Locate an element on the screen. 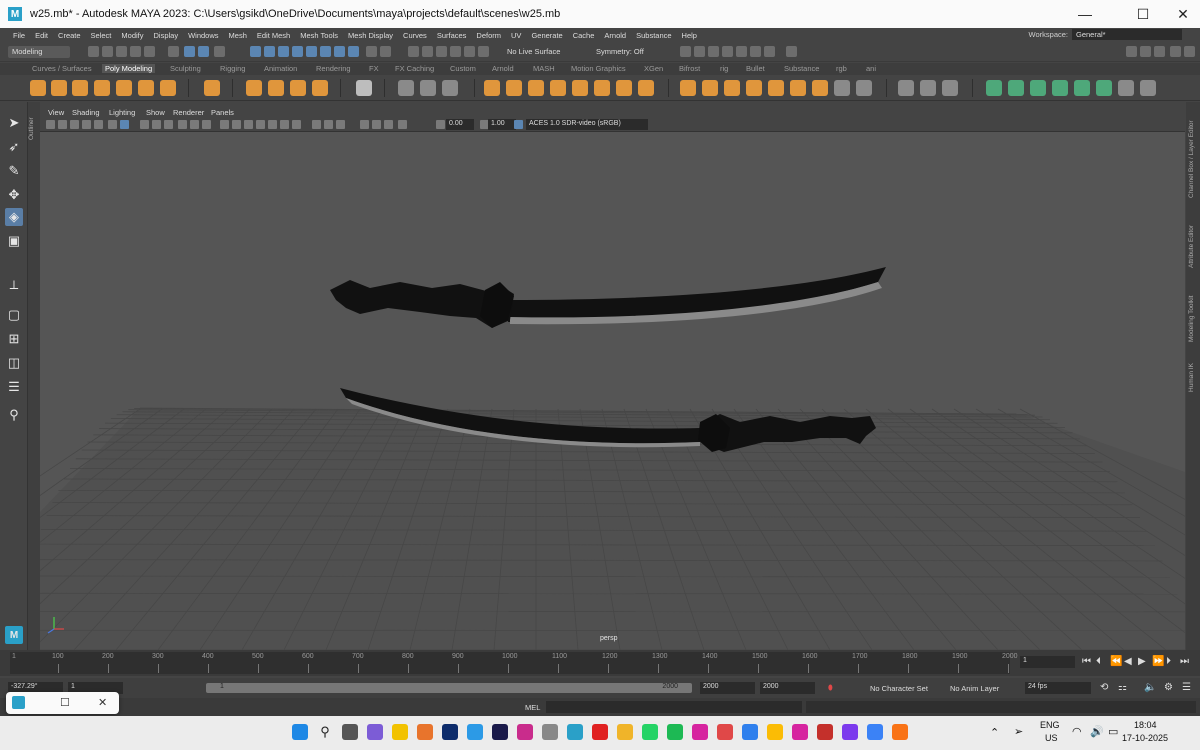 This screenshot has width=1200, height=750. menu-set-dropdown: Modeling is located at coordinates (39, 52).